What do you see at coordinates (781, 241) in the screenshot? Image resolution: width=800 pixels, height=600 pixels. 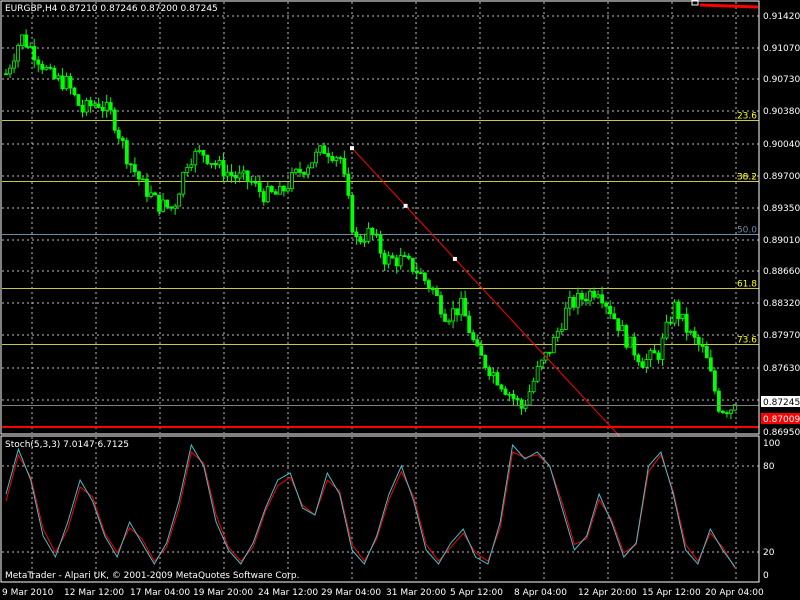 I see `price-tick: 0.89010` at bounding box center [781, 241].